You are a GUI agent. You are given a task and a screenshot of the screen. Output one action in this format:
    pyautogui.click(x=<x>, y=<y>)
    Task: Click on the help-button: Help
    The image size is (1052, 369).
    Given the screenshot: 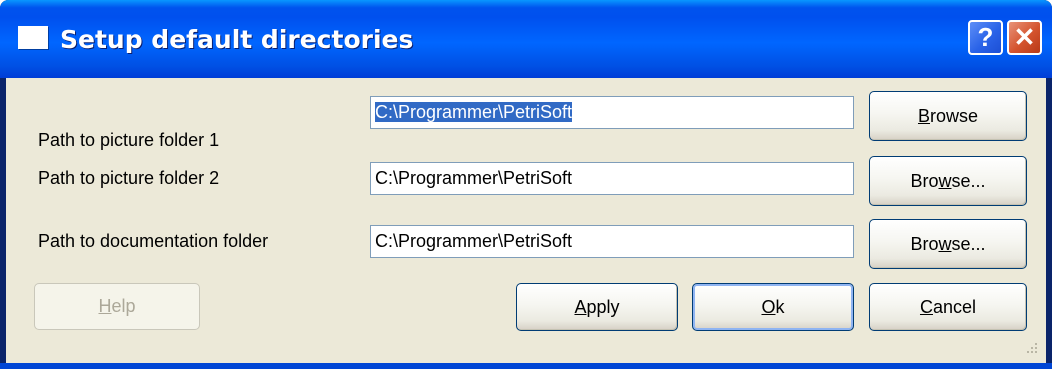 What is the action you would take?
    pyautogui.click(x=117, y=306)
    